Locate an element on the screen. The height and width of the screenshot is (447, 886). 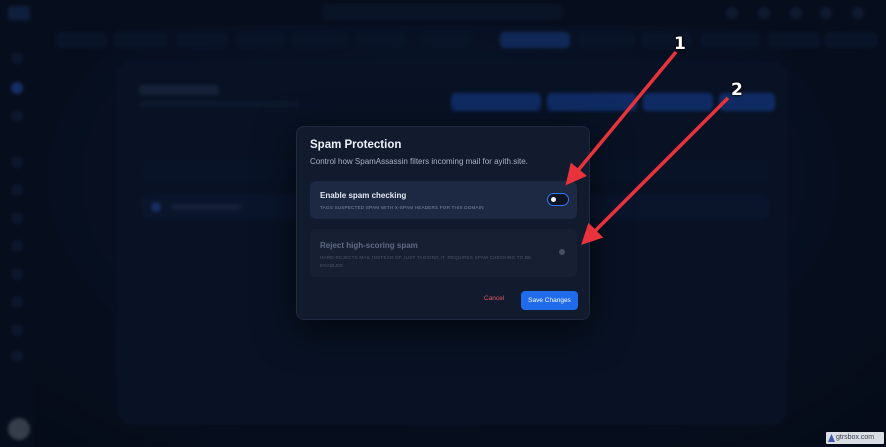
annotation-number-1: 1 is located at coordinates (680, 44).